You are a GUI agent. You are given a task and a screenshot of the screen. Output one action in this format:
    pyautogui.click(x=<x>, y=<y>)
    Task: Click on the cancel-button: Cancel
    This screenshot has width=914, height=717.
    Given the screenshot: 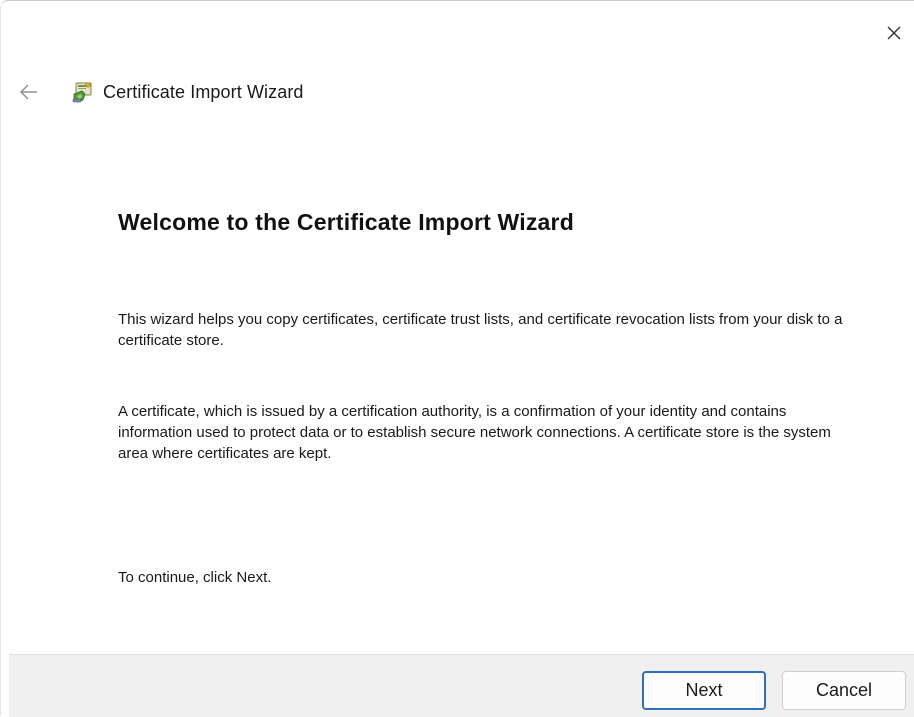 What is the action you would take?
    pyautogui.click(x=844, y=690)
    